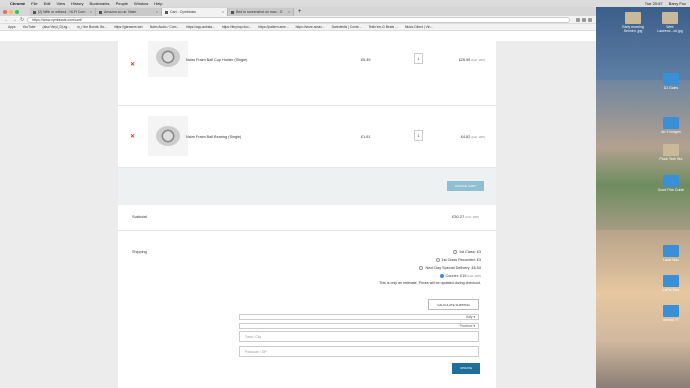 This screenshot has width=690, height=388. I want to click on calculate-shipping-button: CALCULATE SHIPPING, so click(453, 304).